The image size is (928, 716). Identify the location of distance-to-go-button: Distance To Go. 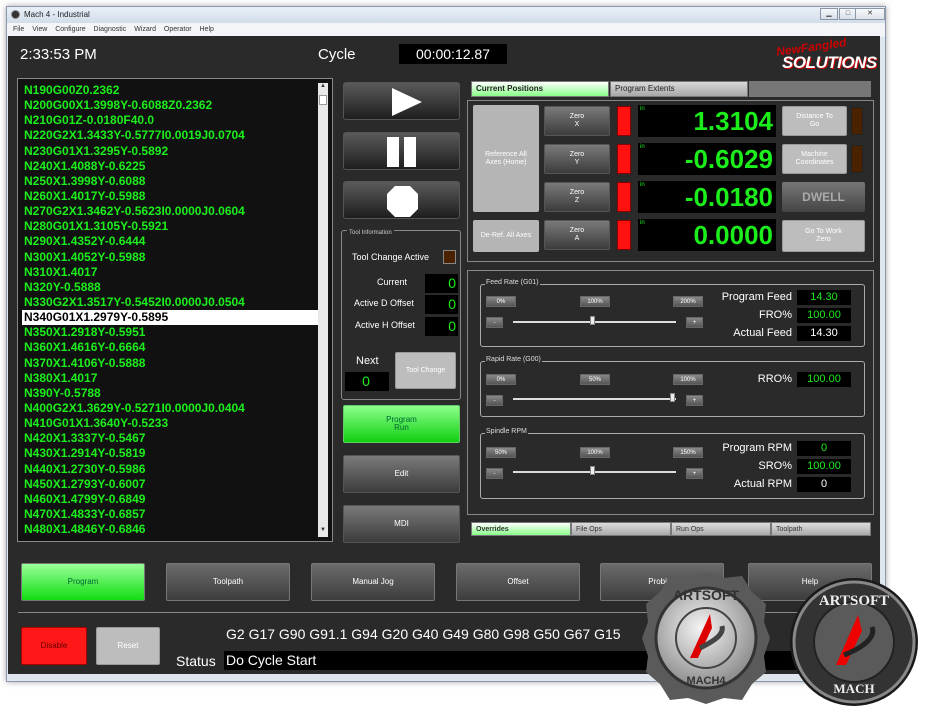
(814, 121).